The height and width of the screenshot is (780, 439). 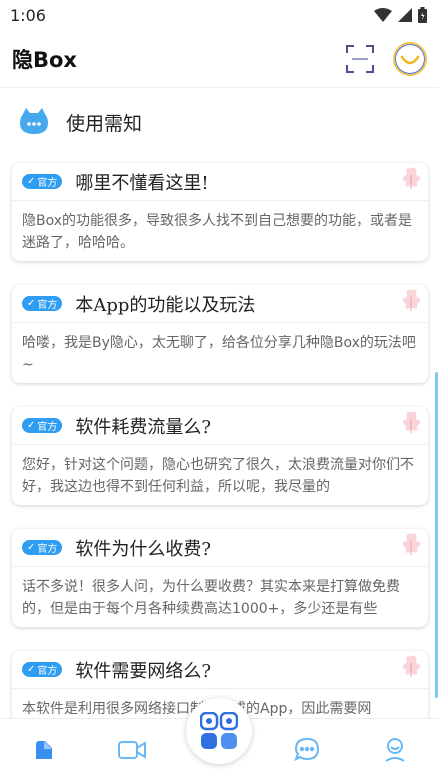 I want to click on home-icon, so click(x=43, y=749).